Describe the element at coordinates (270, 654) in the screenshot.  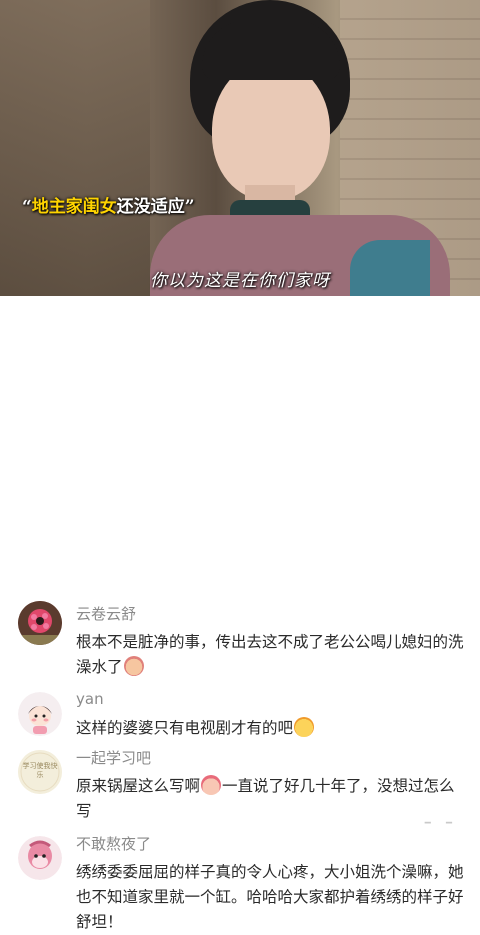
I see `comment-text: 根本不是脏净的事，传出去这不成了老公公喝儿媳妇的洗澡水了` at that location.